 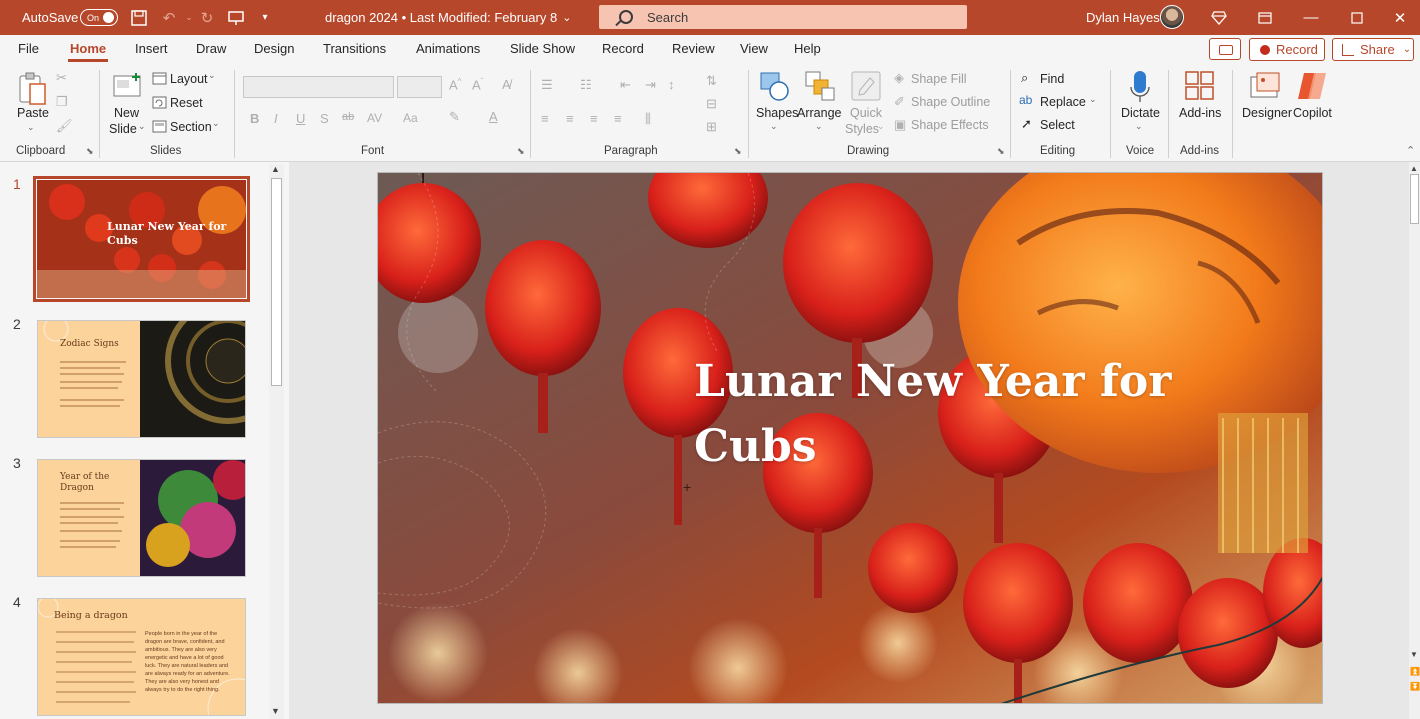 I want to click on select-cursor-icon: ➚, so click(x=1026, y=124).